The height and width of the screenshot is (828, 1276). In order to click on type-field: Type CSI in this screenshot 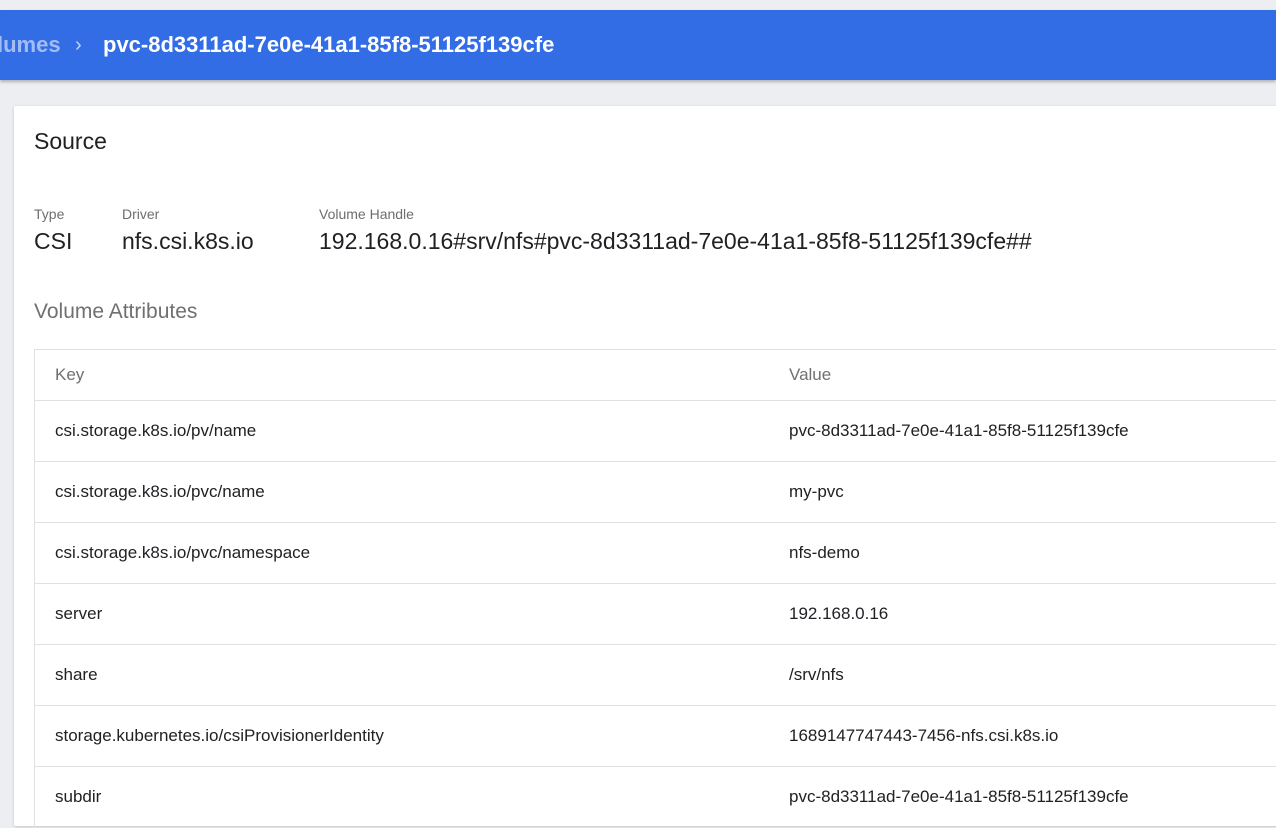, I will do `click(53, 229)`.